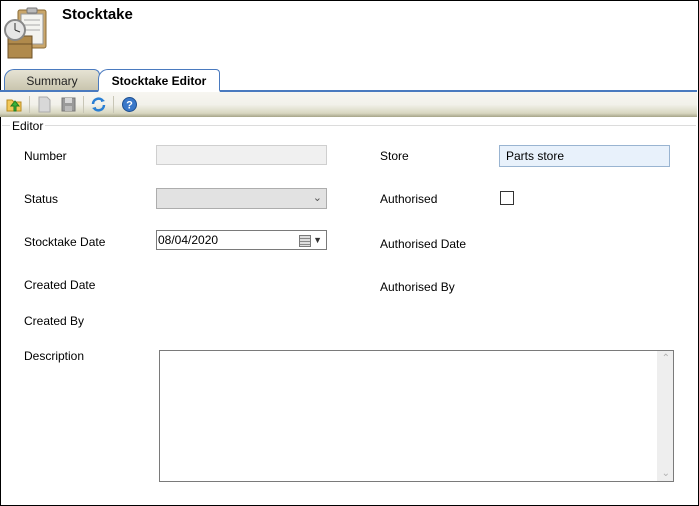 The image size is (699, 506). I want to click on save-icon, so click(68, 104).